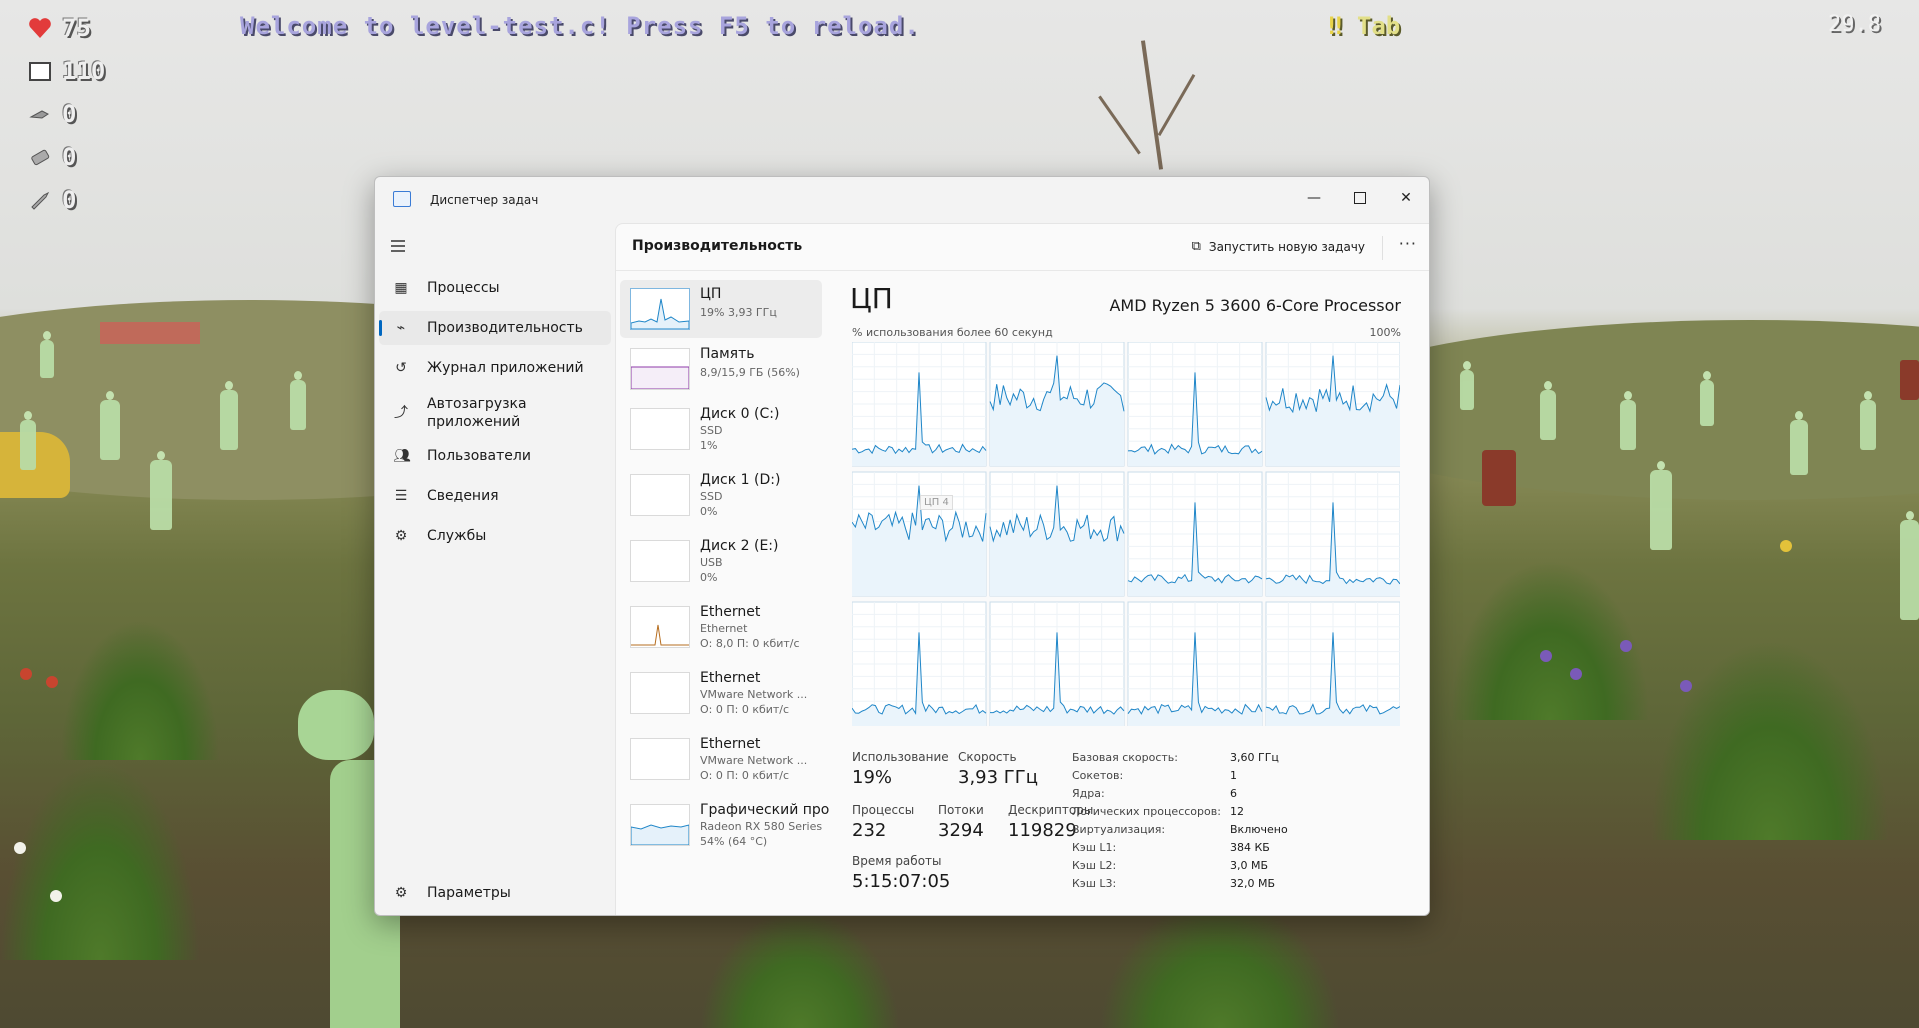 The height and width of the screenshot is (1028, 1919). What do you see at coordinates (477, 413) in the screenshot?
I see `sidebar-item-label: Автозагрузка приложений` at bounding box center [477, 413].